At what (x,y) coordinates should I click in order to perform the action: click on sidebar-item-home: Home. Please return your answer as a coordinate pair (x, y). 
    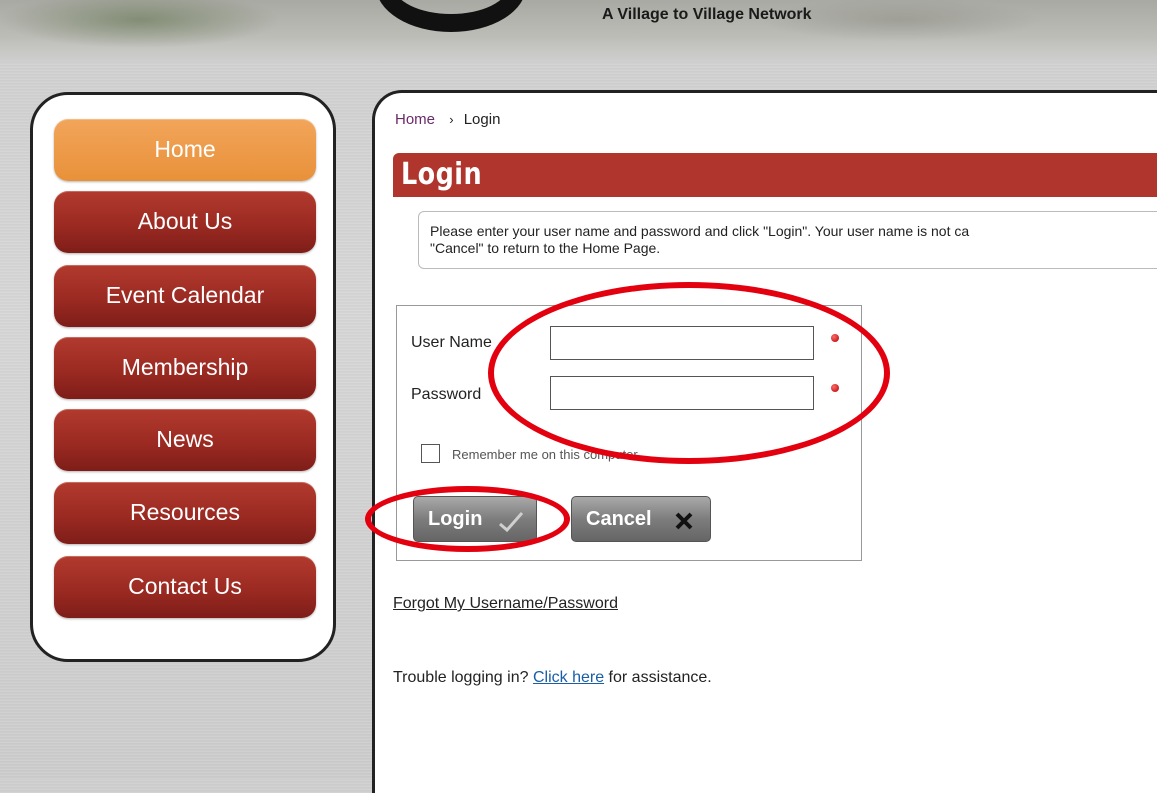
    Looking at the image, I should click on (185, 150).